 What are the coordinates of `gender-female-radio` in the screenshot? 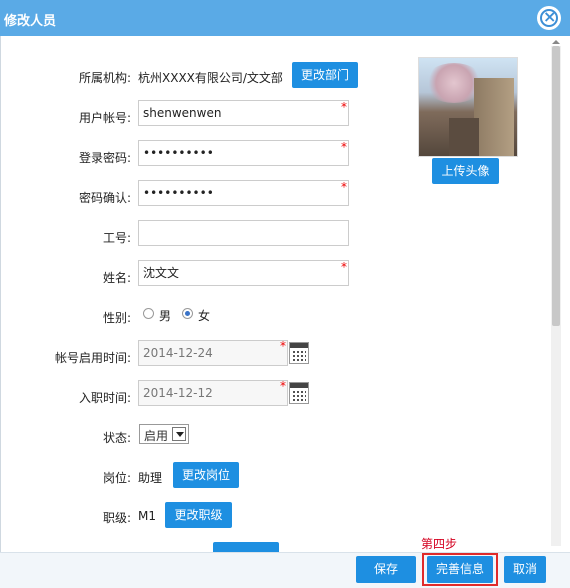 It's located at (187, 313).